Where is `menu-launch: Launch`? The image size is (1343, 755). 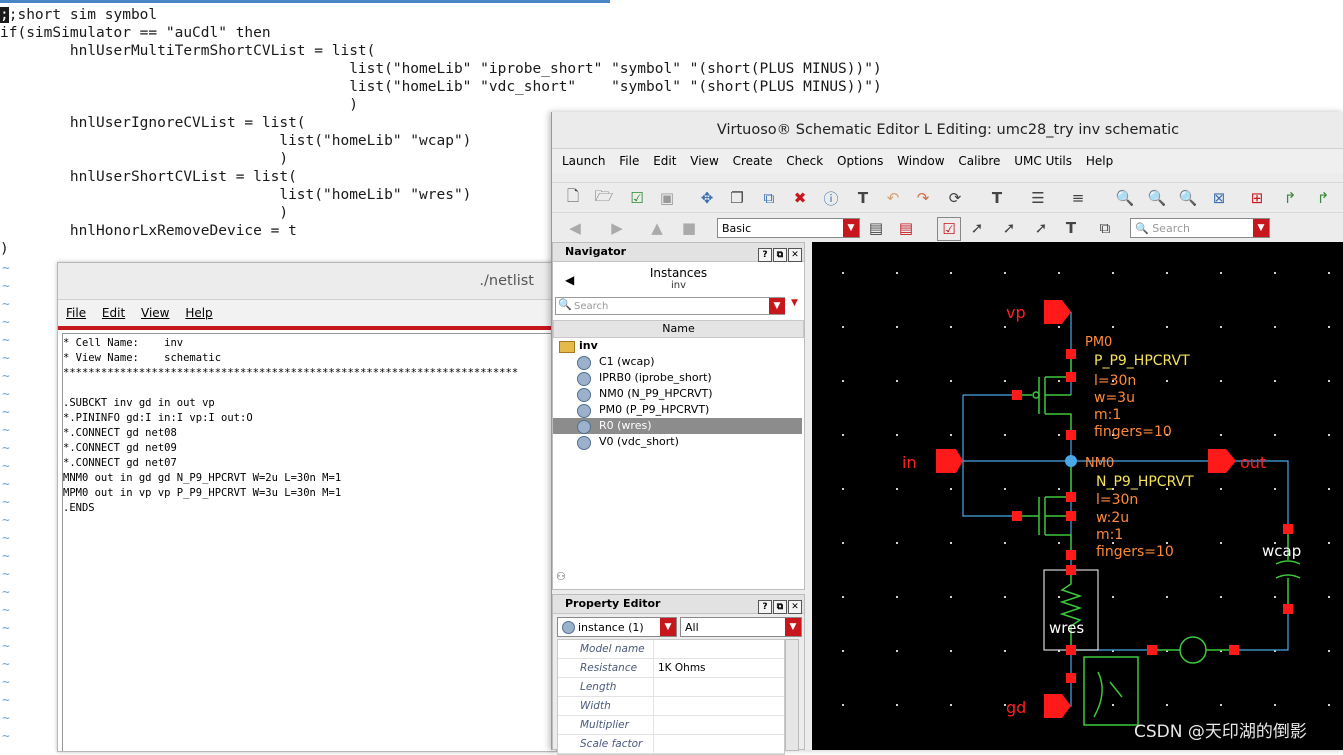
menu-launch: Launch is located at coordinates (583, 161).